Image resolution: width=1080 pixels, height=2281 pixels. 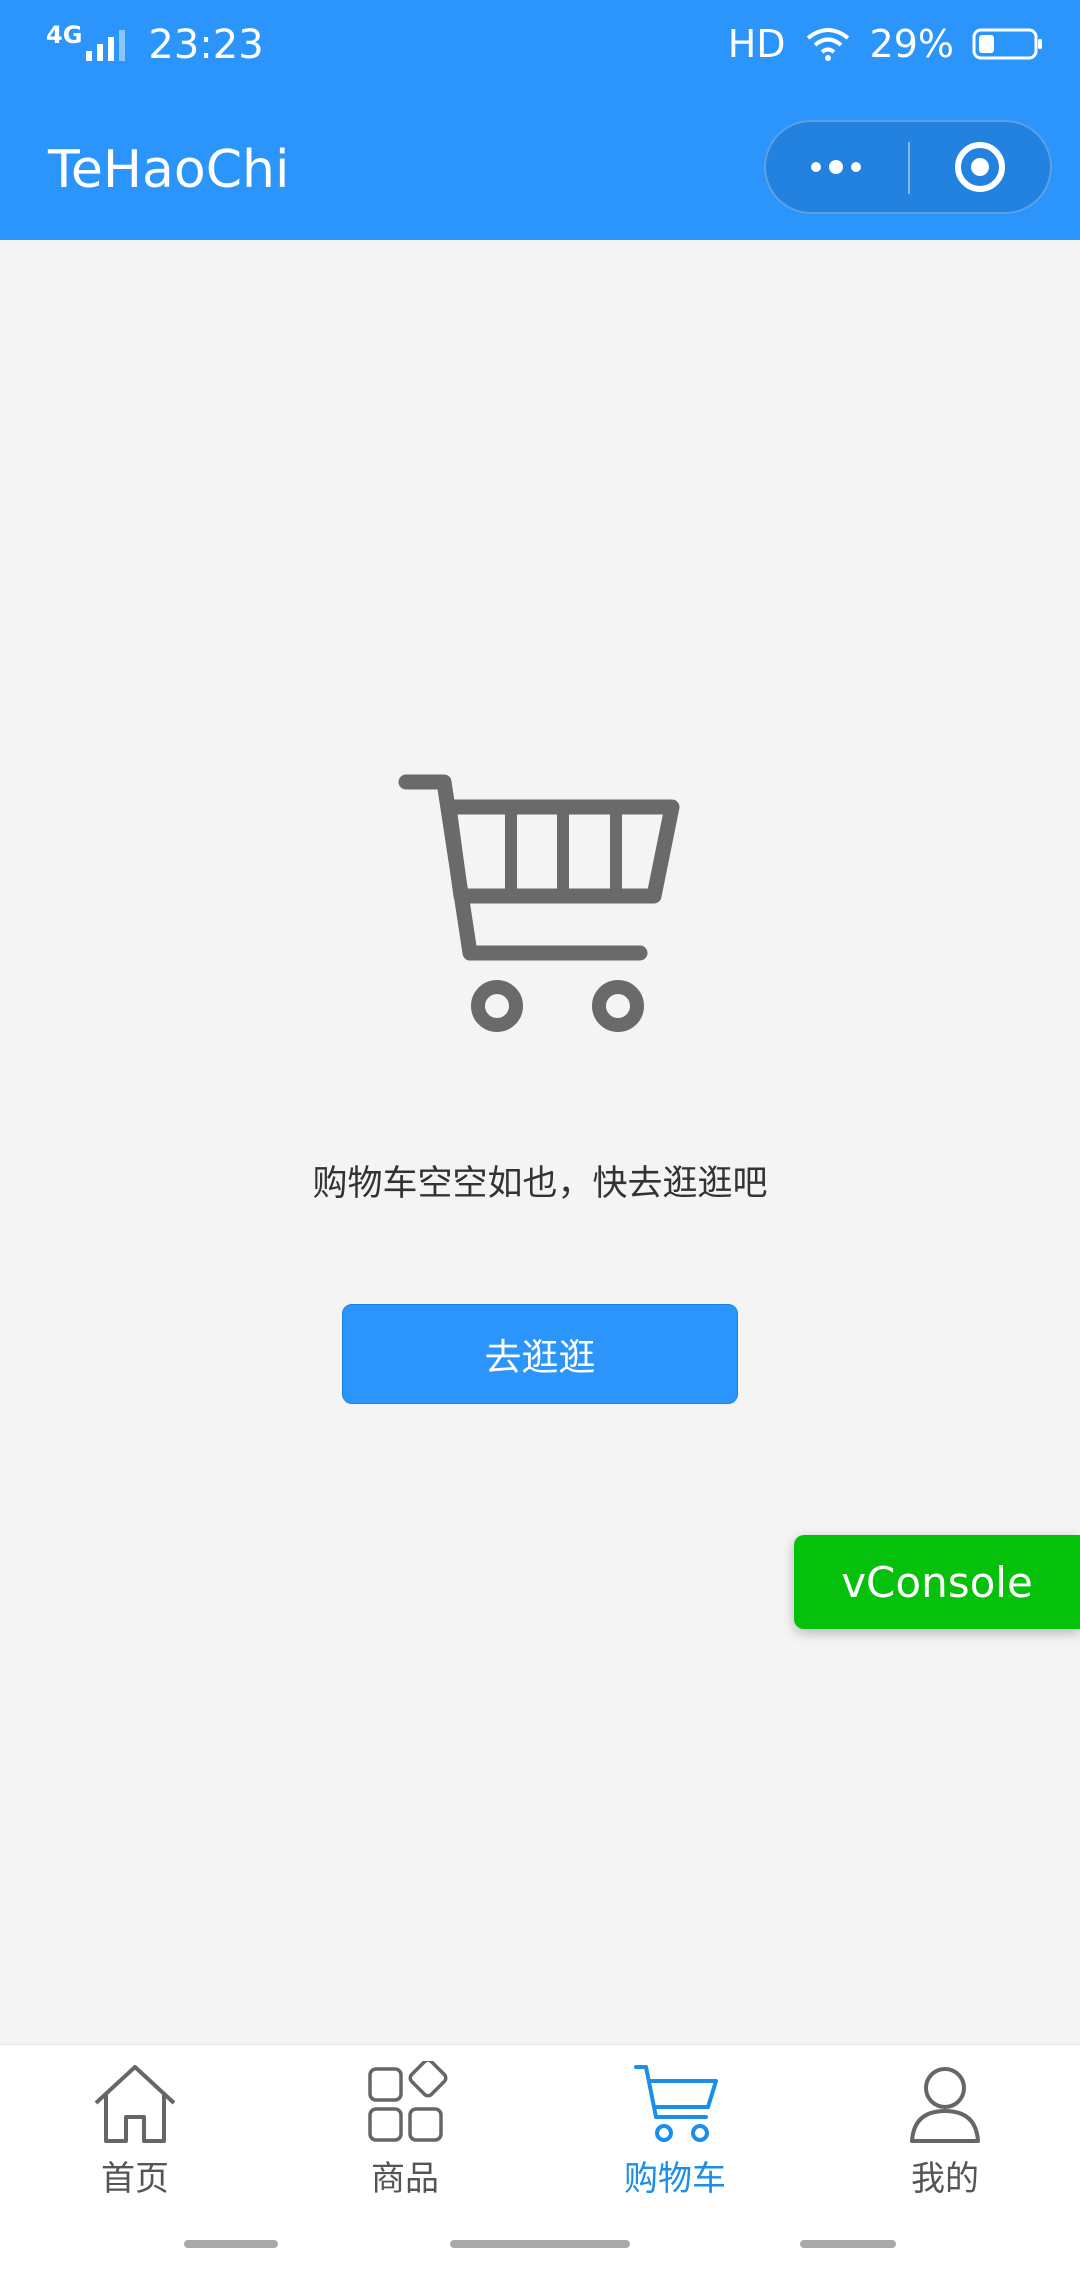 I want to click on gesture-indicator-left, so click(x=231, y=2244).